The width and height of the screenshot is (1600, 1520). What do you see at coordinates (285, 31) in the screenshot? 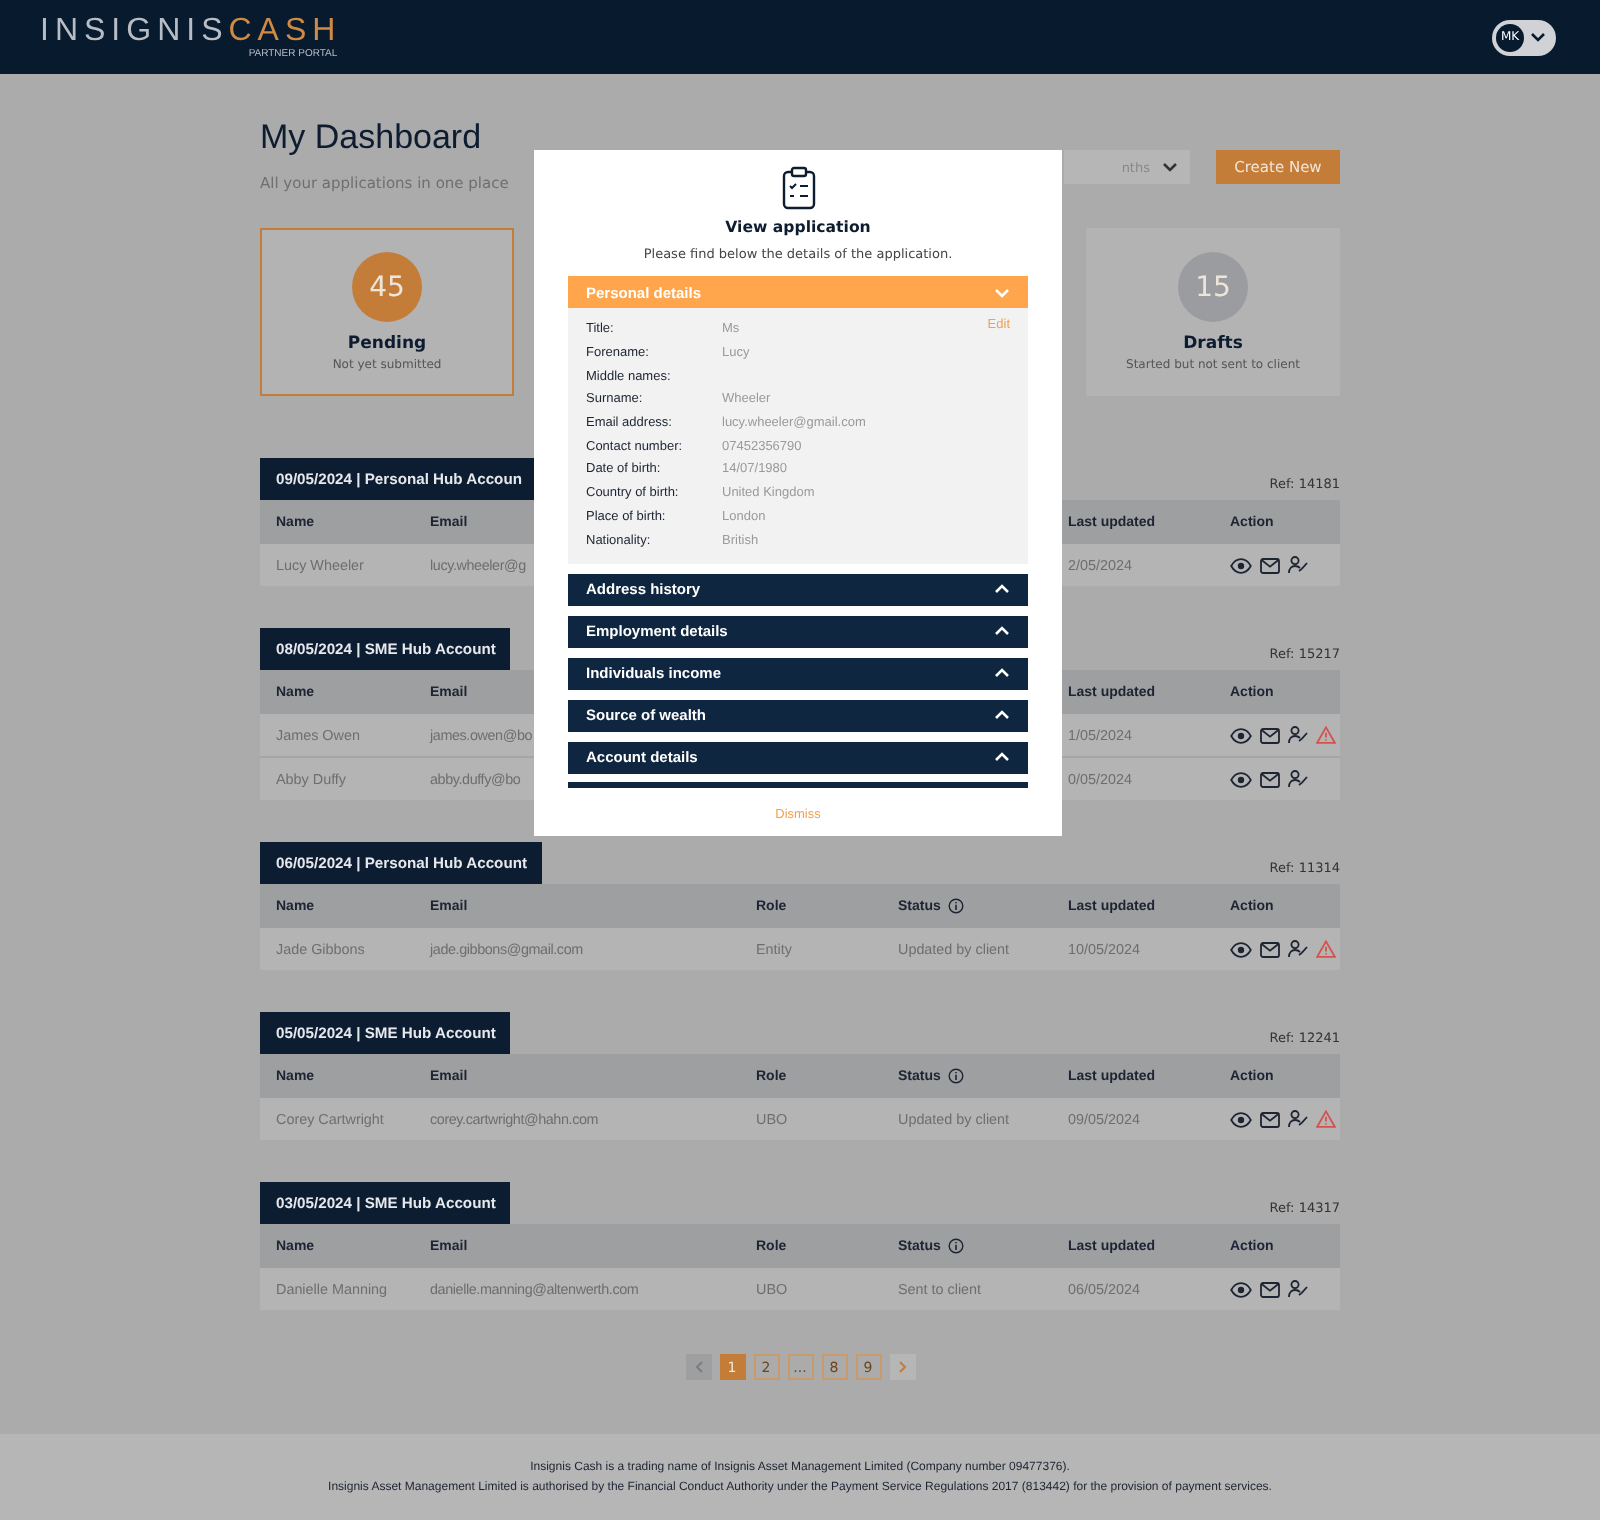
I see `logo-text: CASH` at bounding box center [285, 31].